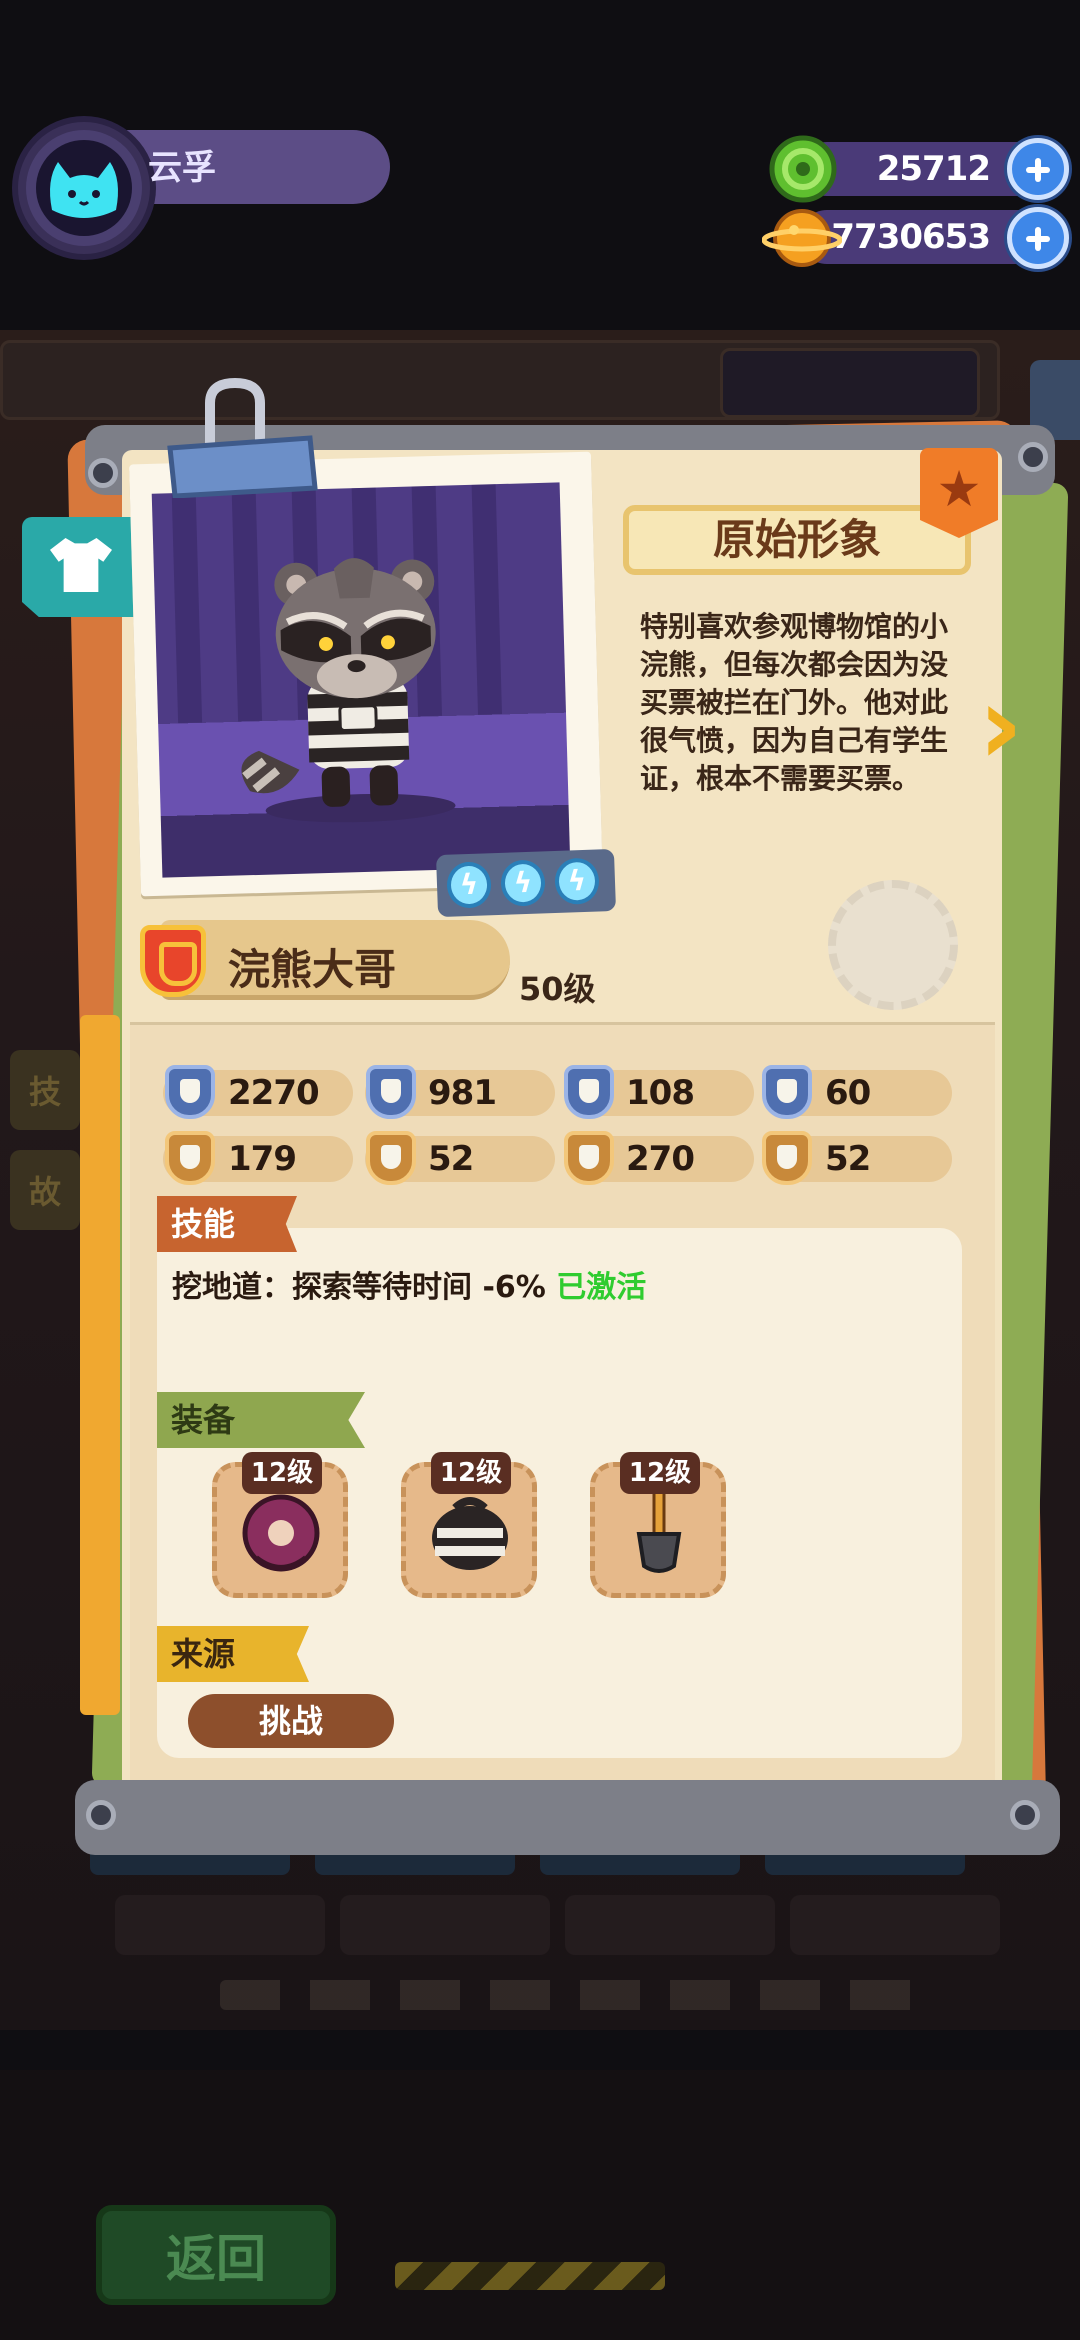 Image resolution: width=1080 pixels, height=2340 pixels. Describe the element at coordinates (659, 1531) in the screenshot. I see `shovel-icon` at that location.